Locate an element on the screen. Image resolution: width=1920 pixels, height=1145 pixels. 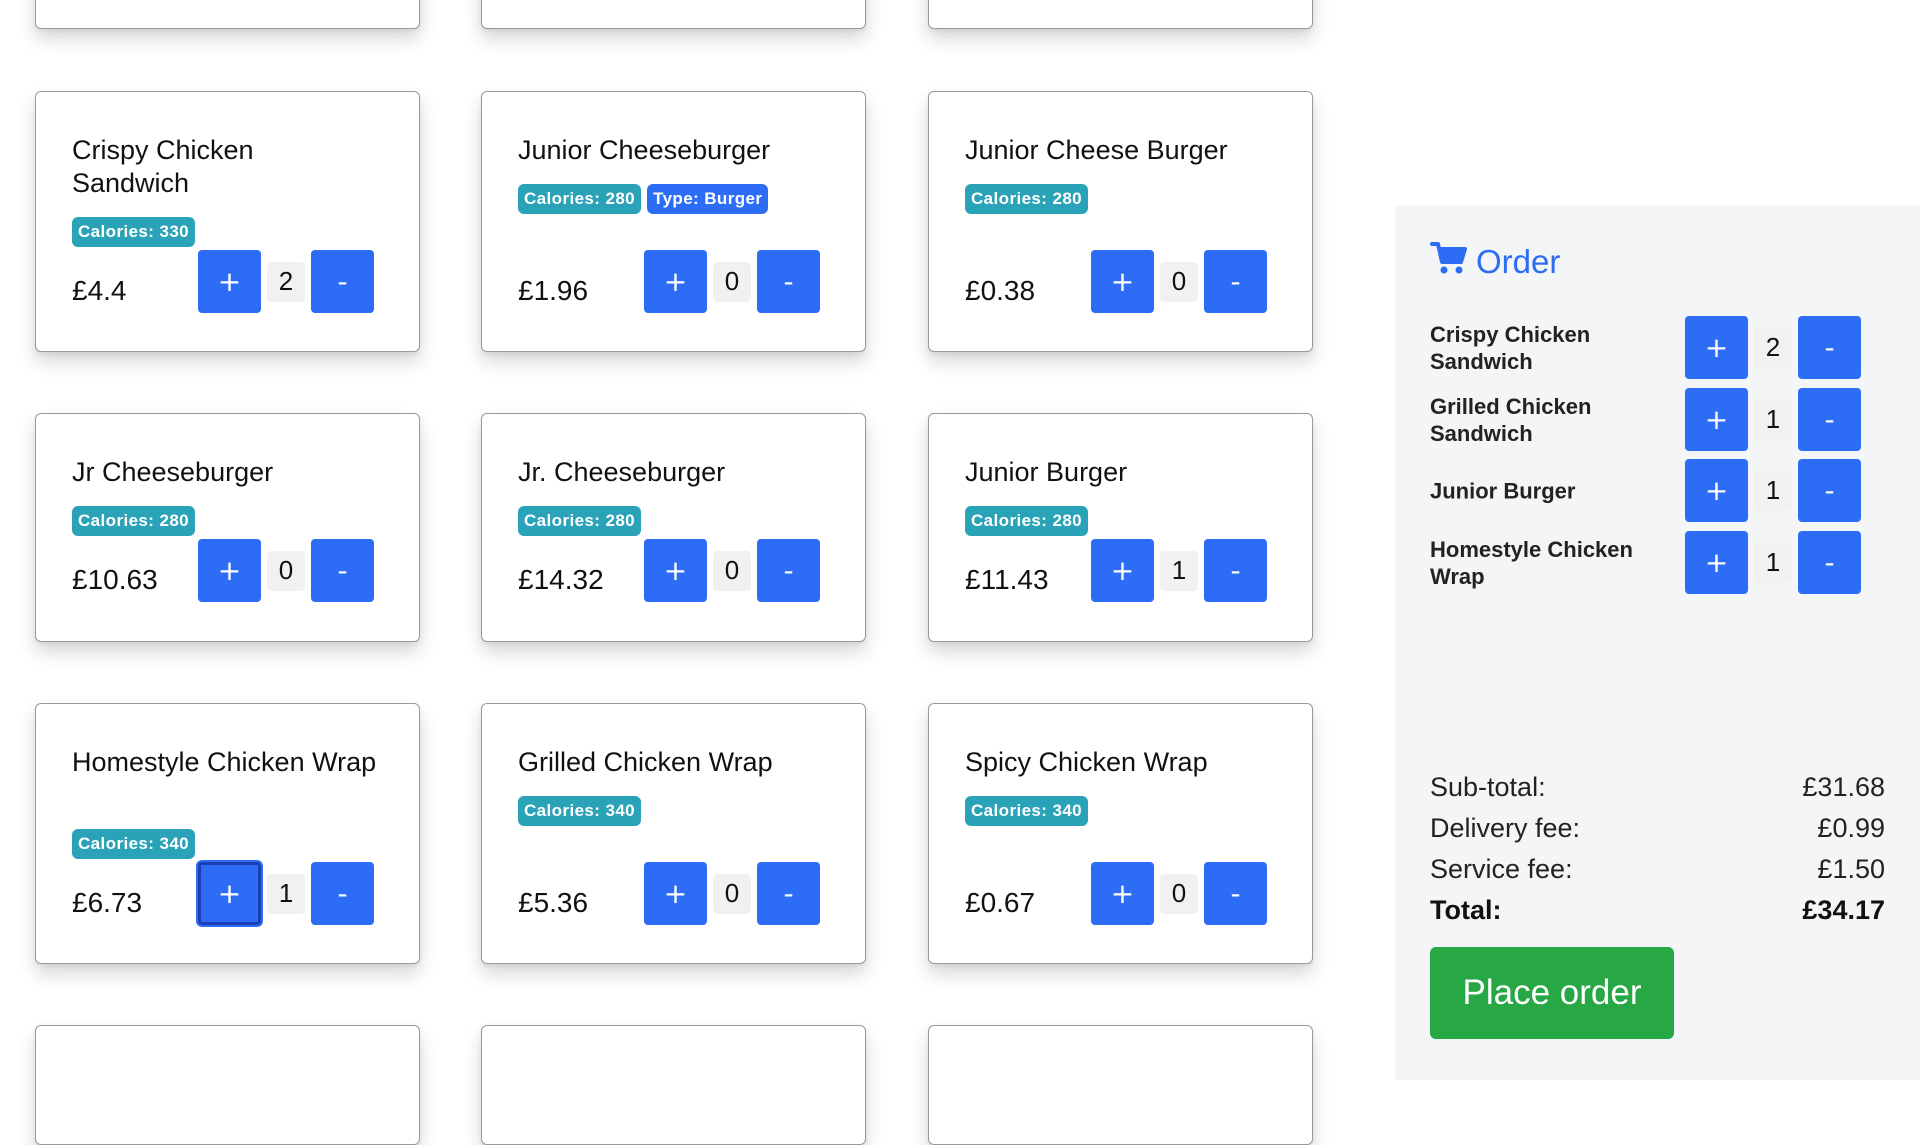
total-value: £34.17 is located at coordinates (1843, 910).